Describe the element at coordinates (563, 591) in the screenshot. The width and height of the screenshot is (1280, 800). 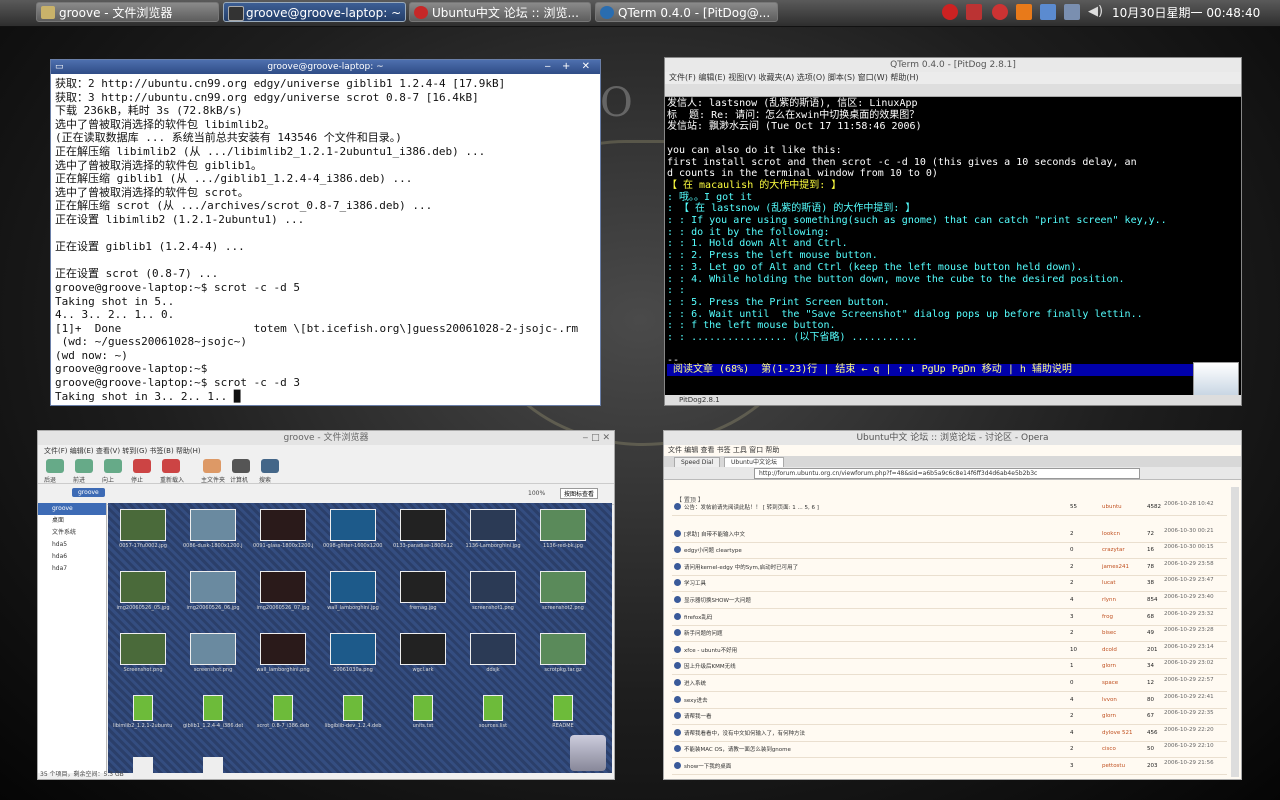
I see `file-item: screenshot2.png` at that location.